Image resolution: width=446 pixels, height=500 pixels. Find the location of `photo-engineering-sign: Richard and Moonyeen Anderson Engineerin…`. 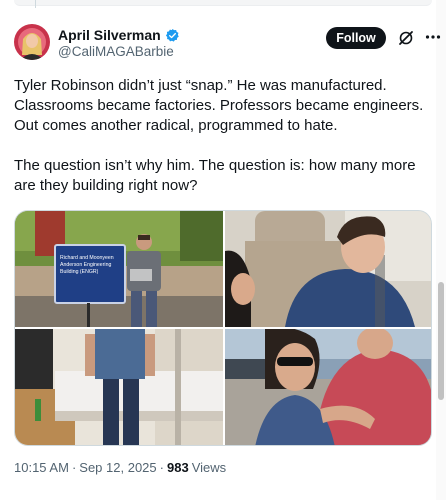

photo-engineering-sign: Richard and Moonyeen Anderson Engineerin… is located at coordinates (119, 269).